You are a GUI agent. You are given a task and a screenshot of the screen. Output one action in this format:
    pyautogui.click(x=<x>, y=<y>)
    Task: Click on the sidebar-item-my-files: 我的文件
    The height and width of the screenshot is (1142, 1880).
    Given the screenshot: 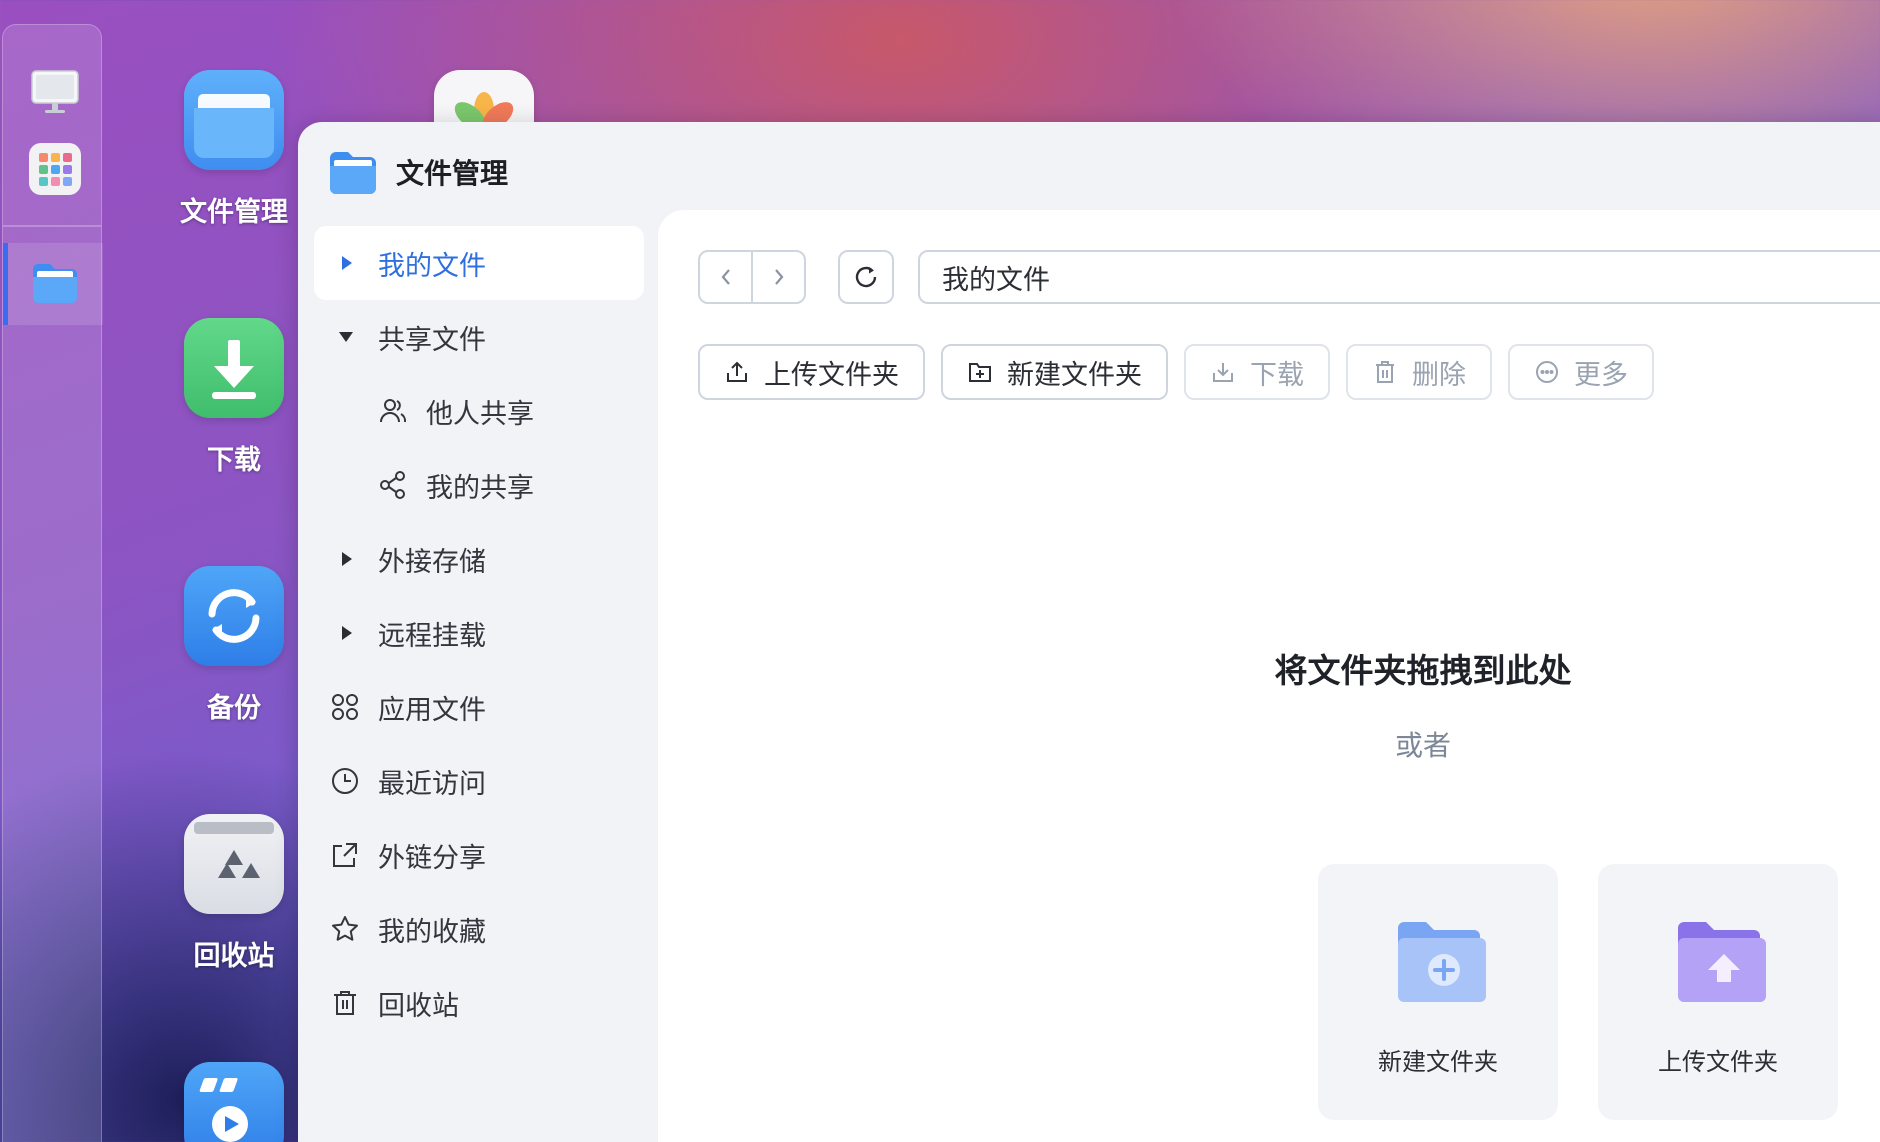 What is the action you would take?
    pyautogui.click(x=479, y=263)
    